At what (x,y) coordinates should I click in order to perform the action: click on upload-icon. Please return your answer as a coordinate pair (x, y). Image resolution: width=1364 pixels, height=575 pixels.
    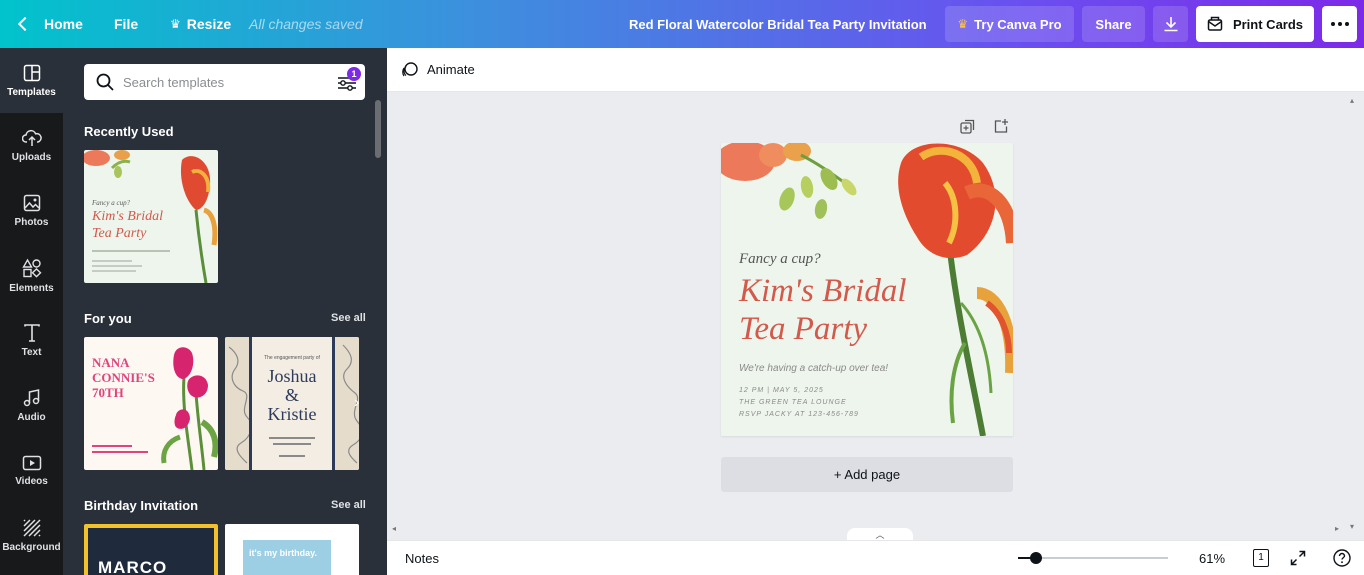
    Looking at the image, I should click on (31, 137).